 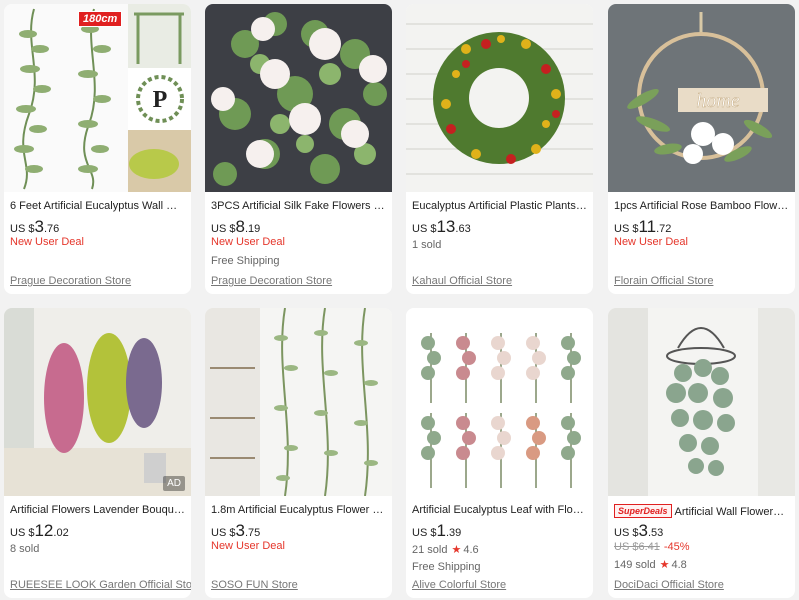 What do you see at coordinates (459, 585) in the screenshot?
I see `store-link: Alive Colorful Store` at bounding box center [459, 585].